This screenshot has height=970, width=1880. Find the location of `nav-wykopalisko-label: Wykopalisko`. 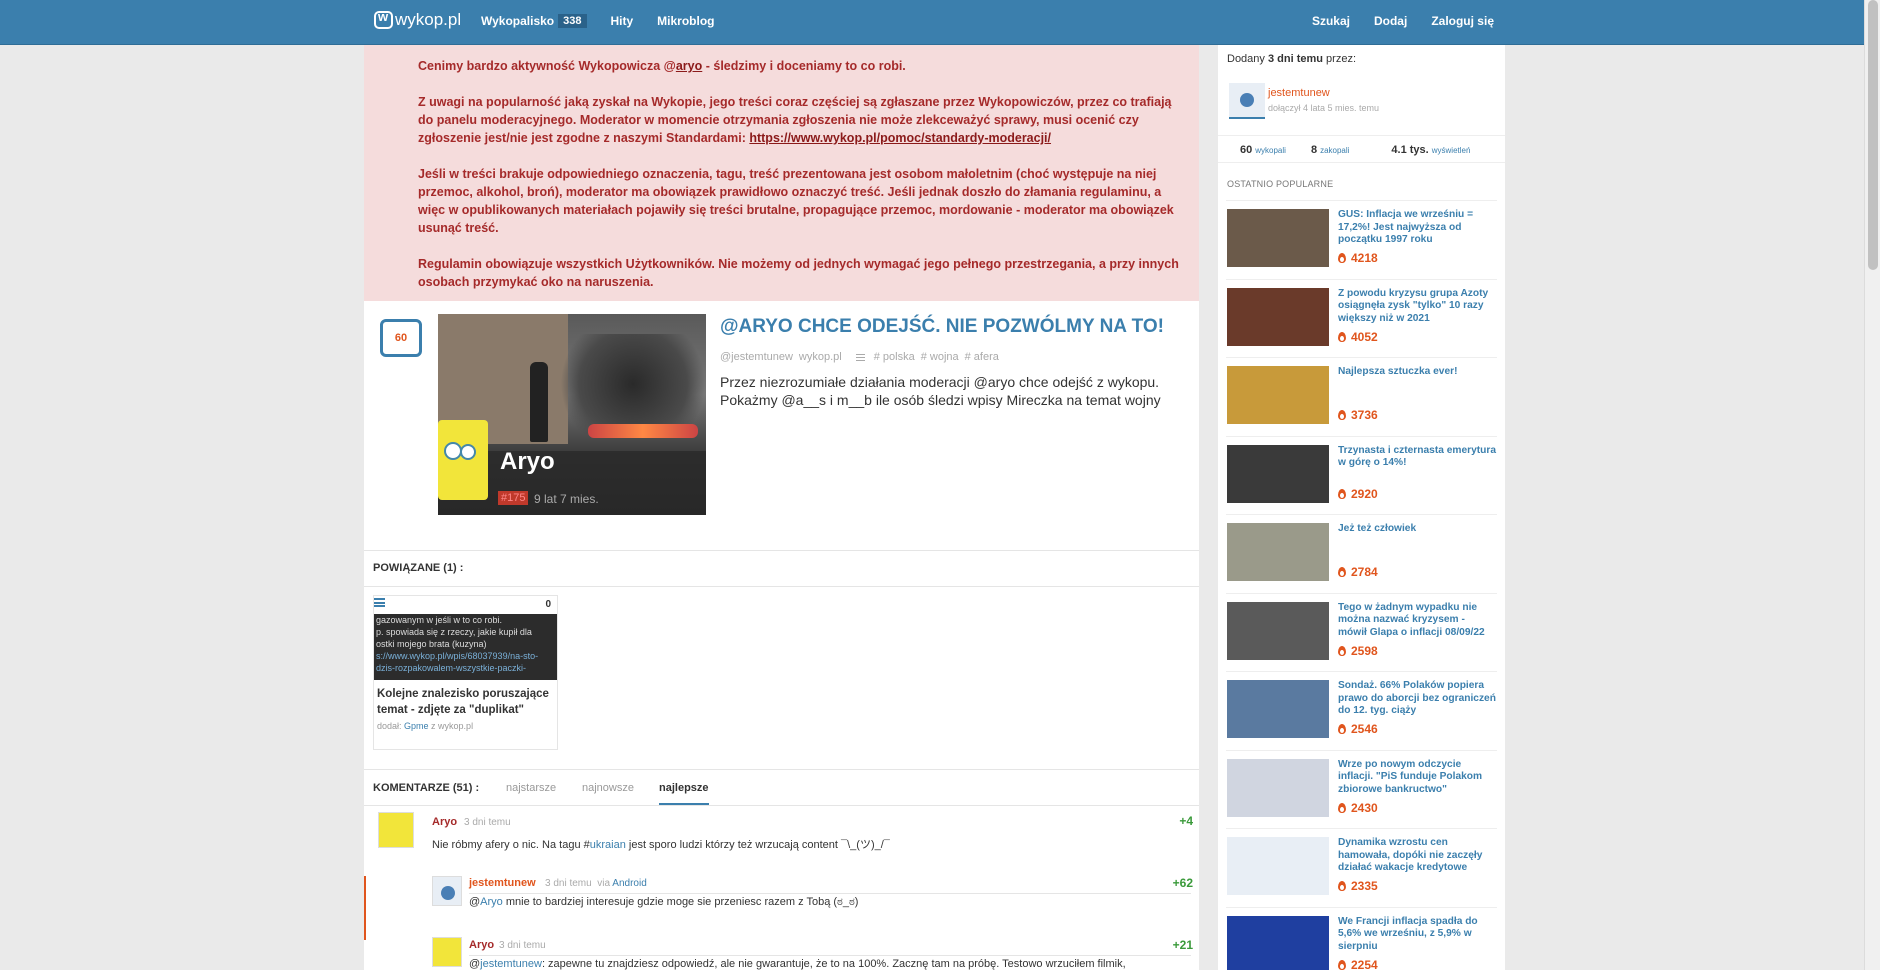

nav-wykopalisko-label: Wykopalisko is located at coordinates (518, 21).